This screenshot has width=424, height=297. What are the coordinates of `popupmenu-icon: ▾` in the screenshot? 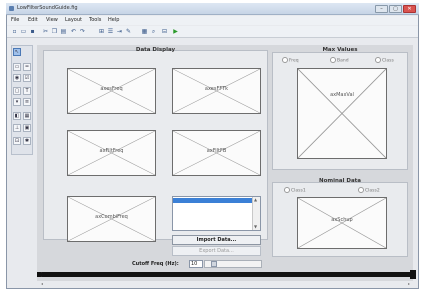 It's located at (17, 102).